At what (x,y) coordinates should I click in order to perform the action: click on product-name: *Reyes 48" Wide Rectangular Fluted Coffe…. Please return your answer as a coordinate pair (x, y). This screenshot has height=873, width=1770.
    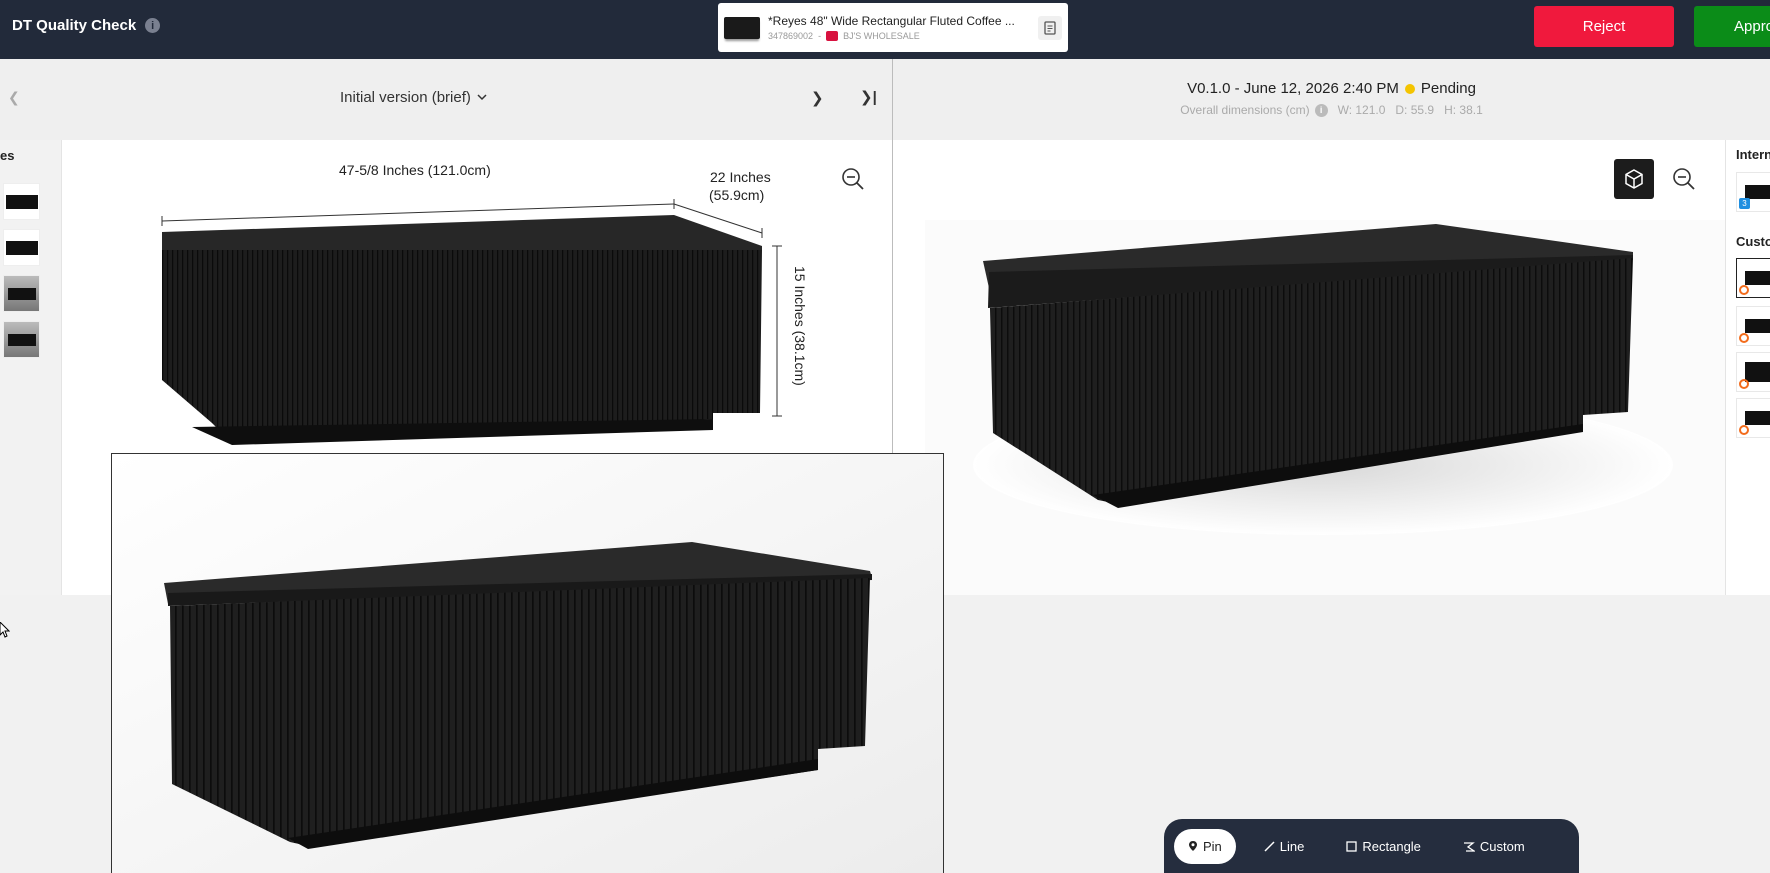
    Looking at the image, I should click on (891, 21).